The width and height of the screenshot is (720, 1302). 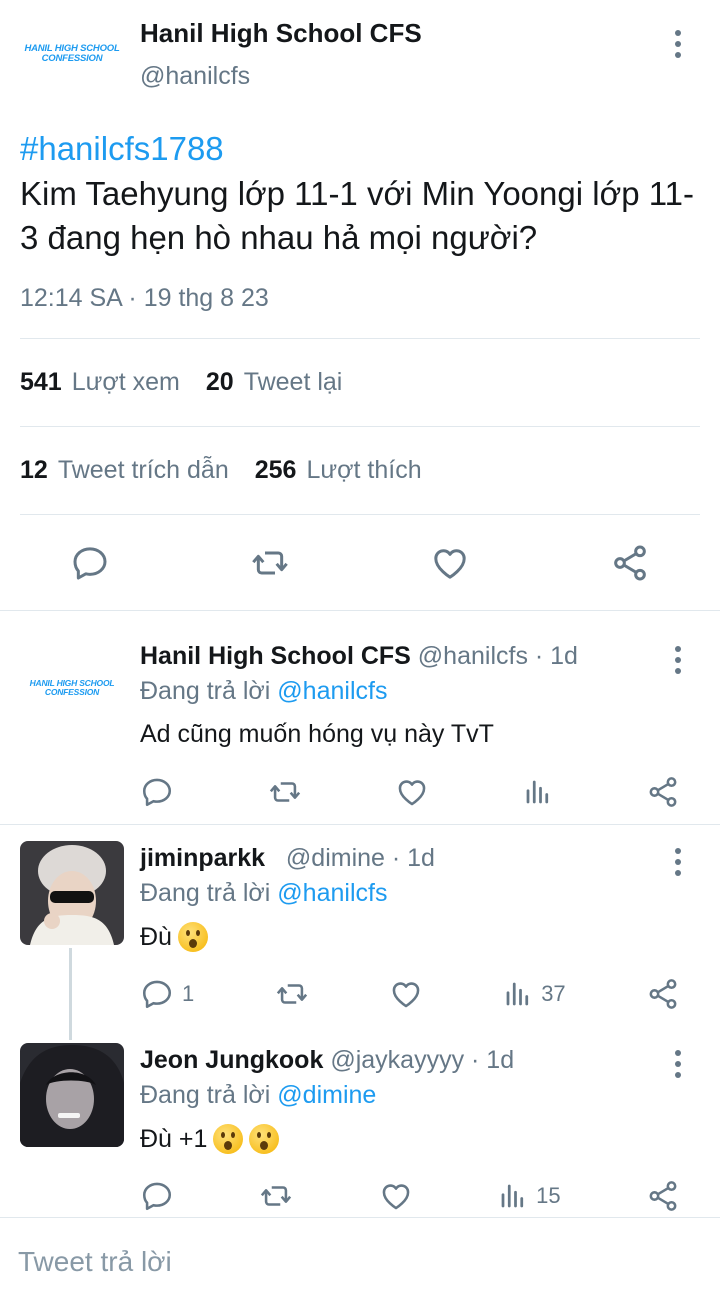 I want to click on reply-text: Đù, so click(x=174, y=937).